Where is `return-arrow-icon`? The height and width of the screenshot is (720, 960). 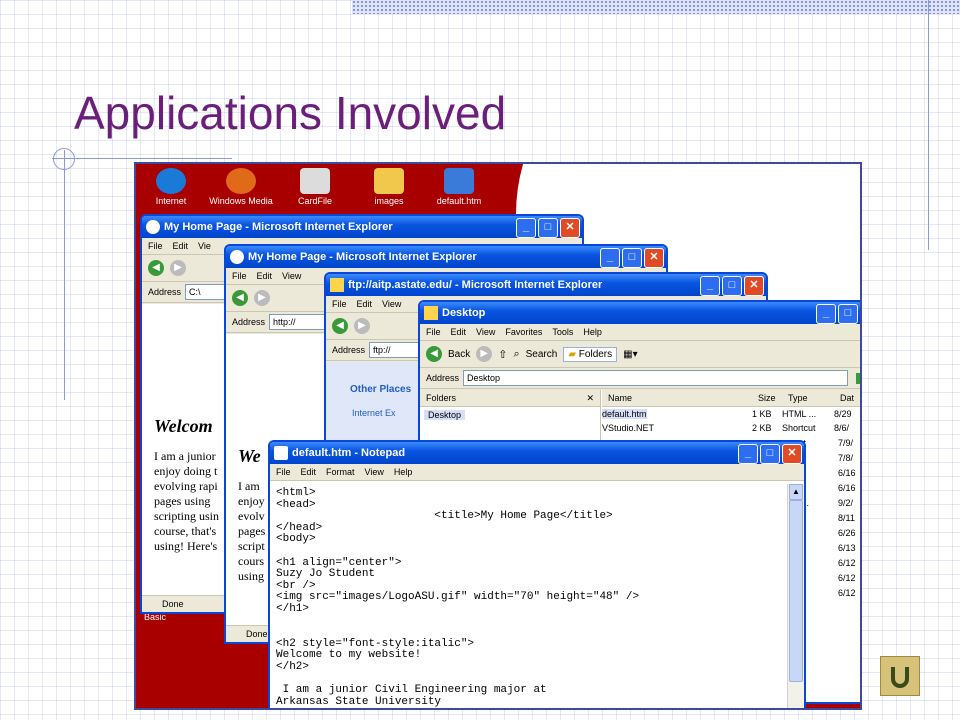
return-arrow-icon is located at coordinates (900, 677).